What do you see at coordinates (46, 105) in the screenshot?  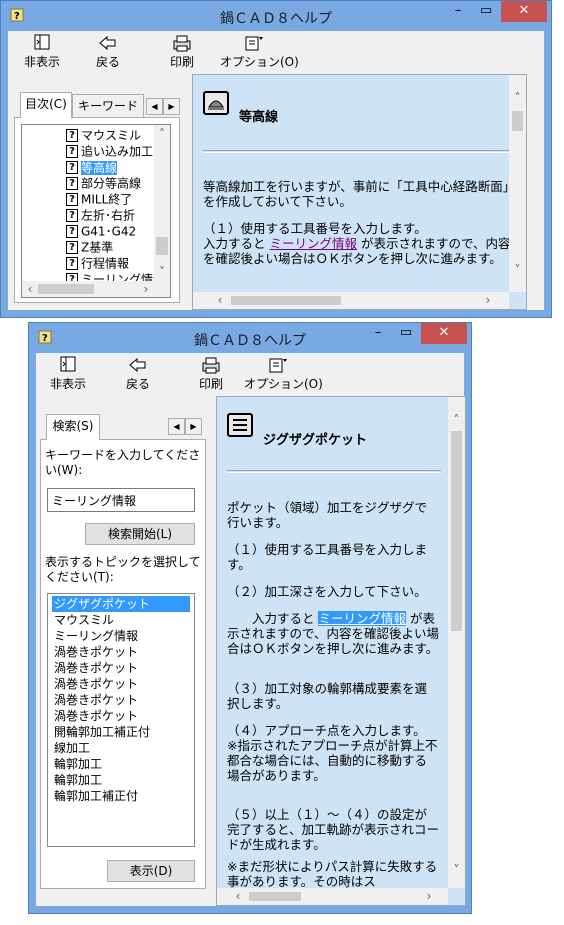 I see `tab-contents: 目次(C)` at bounding box center [46, 105].